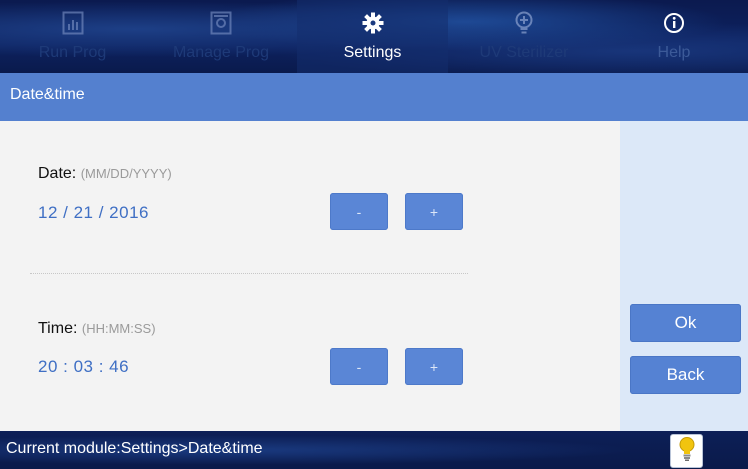 This screenshot has width=748, height=469. I want to click on status-bar: Current module:Settings>Date&time, so click(374, 450).